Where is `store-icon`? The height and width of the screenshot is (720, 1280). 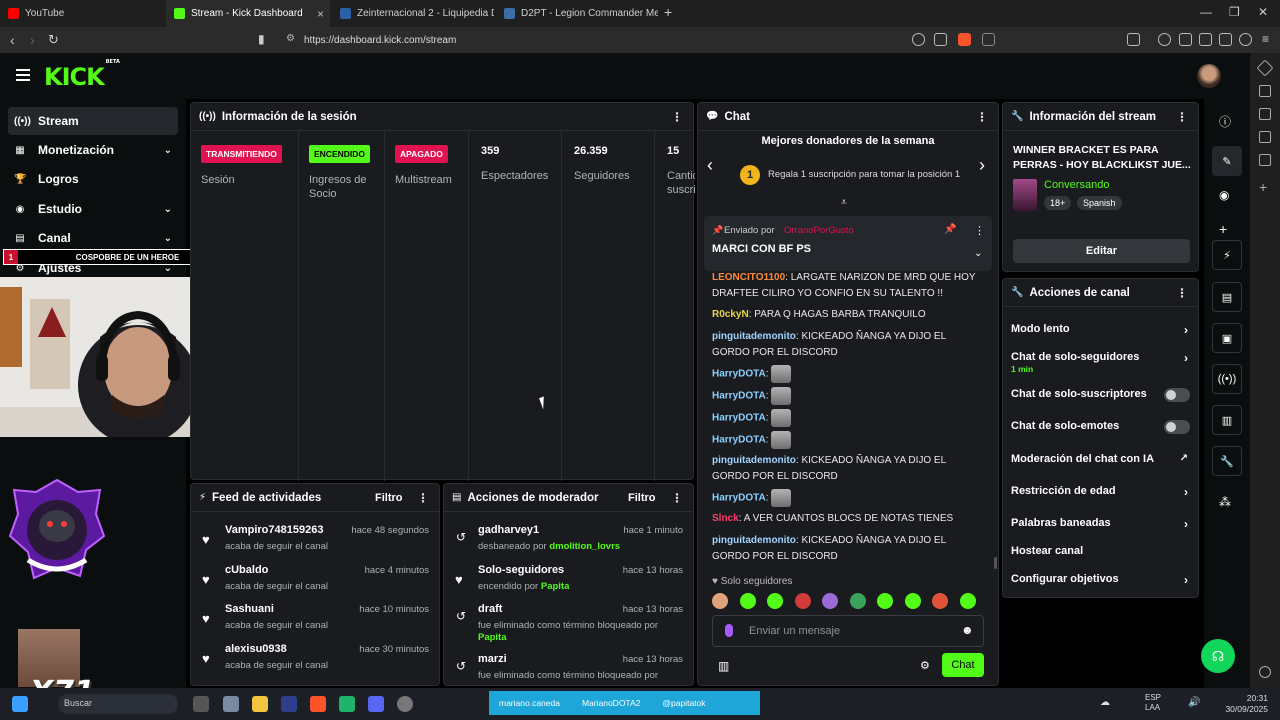
store-icon is located at coordinates (231, 704).